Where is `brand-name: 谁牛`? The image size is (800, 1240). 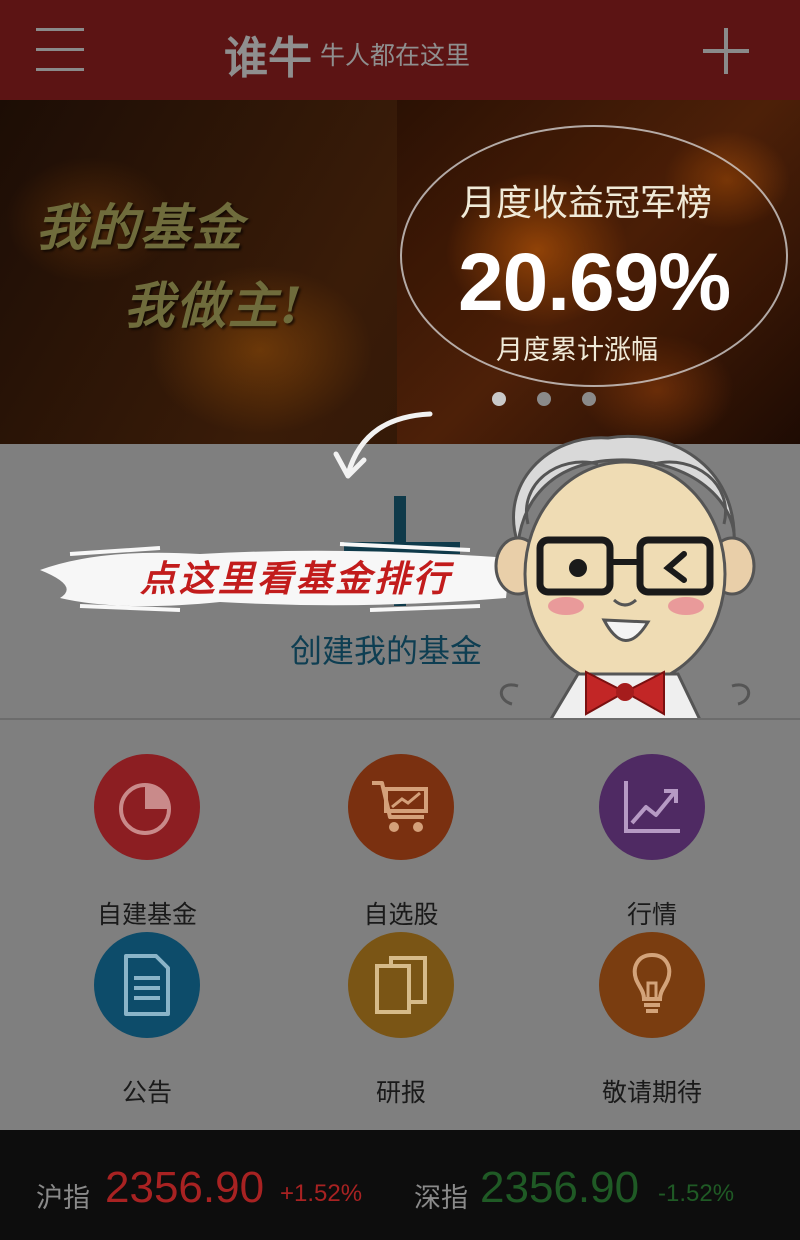 brand-name: 谁牛 is located at coordinates (268, 58).